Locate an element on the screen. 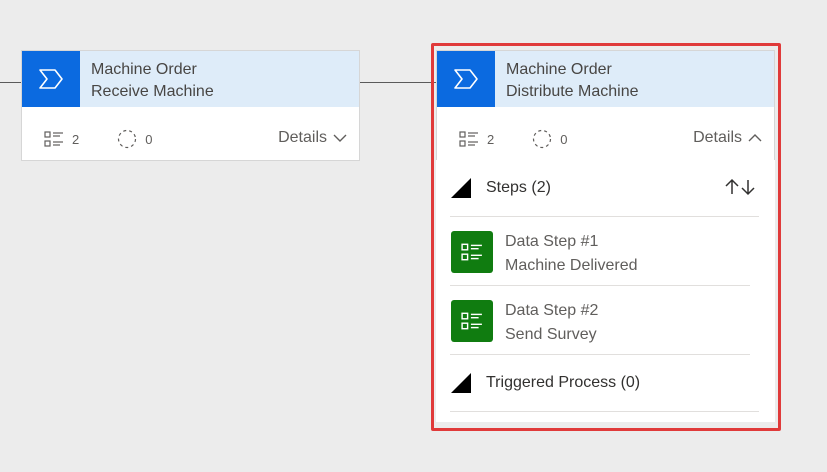 The image size is (827, 472). stage-header: Machine Order Receive Machine is located at coordinates (190, 79).